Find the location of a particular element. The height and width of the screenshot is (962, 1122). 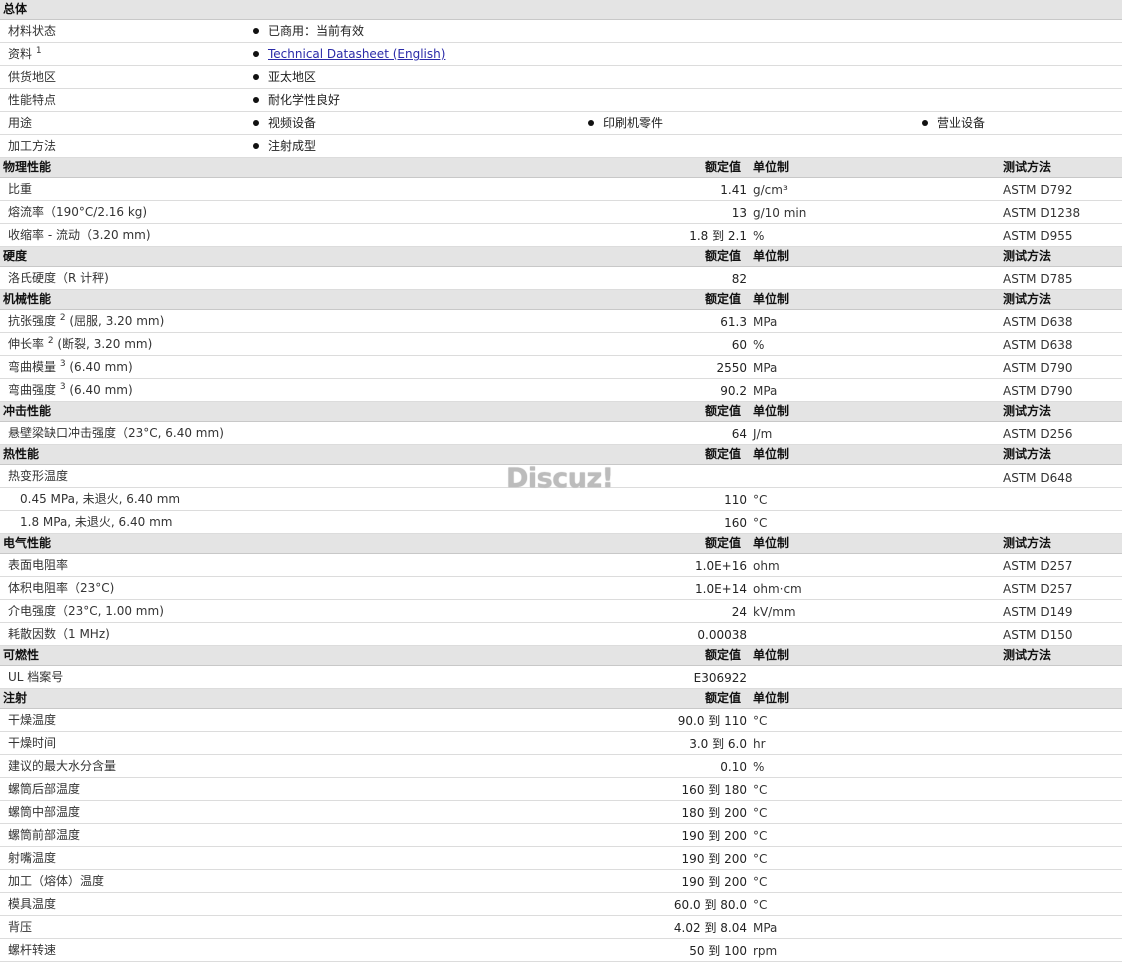

property-row: 悬壁梁缺口冲击强度（23°C, 6.40 mm) 64 J/m ASTM D256 is located at coordinates (561, 433).